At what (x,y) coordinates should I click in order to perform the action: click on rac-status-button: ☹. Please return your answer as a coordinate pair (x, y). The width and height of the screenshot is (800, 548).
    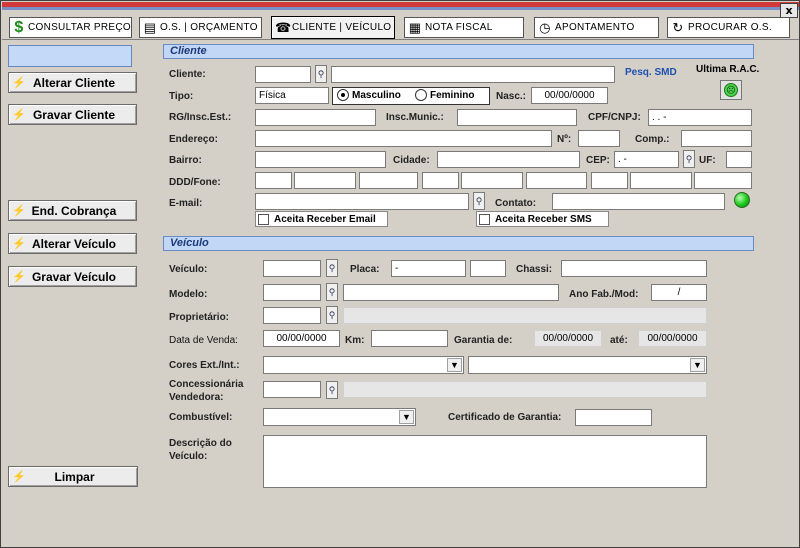
    Looking at the image, I should click on (731, 90).